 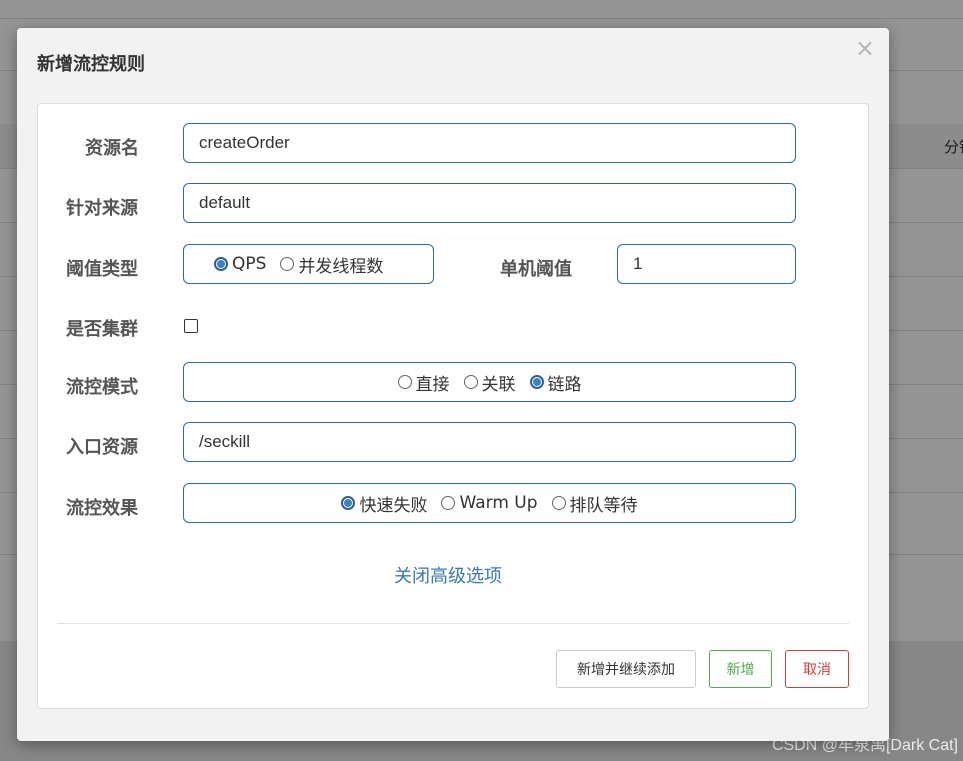 I want to click on entry-resource-label: 入口资源, so click(x=102, y=447).